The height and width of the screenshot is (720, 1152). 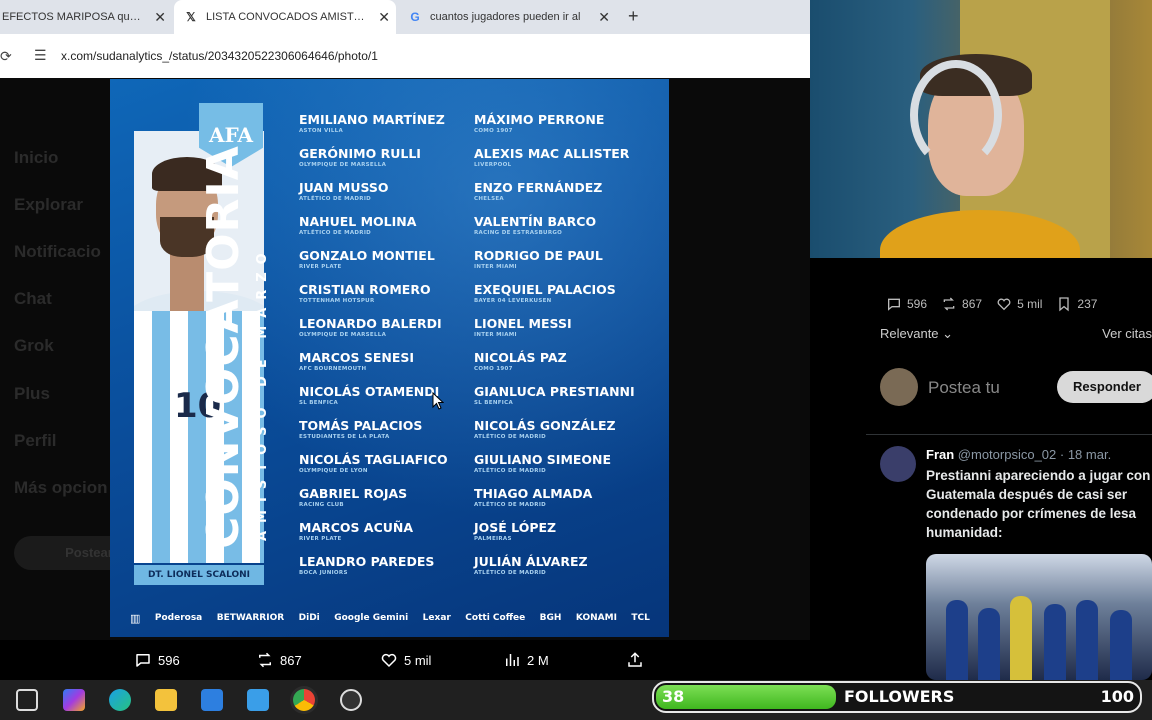 I want to click on bookmark-count: 237, so click(x=1087, y=304).